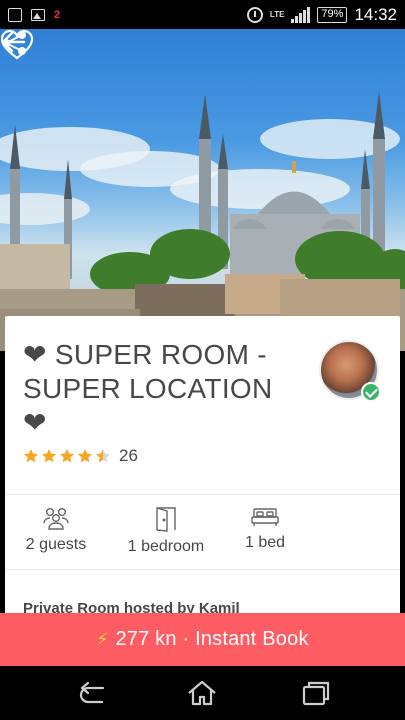  What do you see at coordinates (202, 569) in the screenshot?
I see `divider` at bounding box center [202, 569].